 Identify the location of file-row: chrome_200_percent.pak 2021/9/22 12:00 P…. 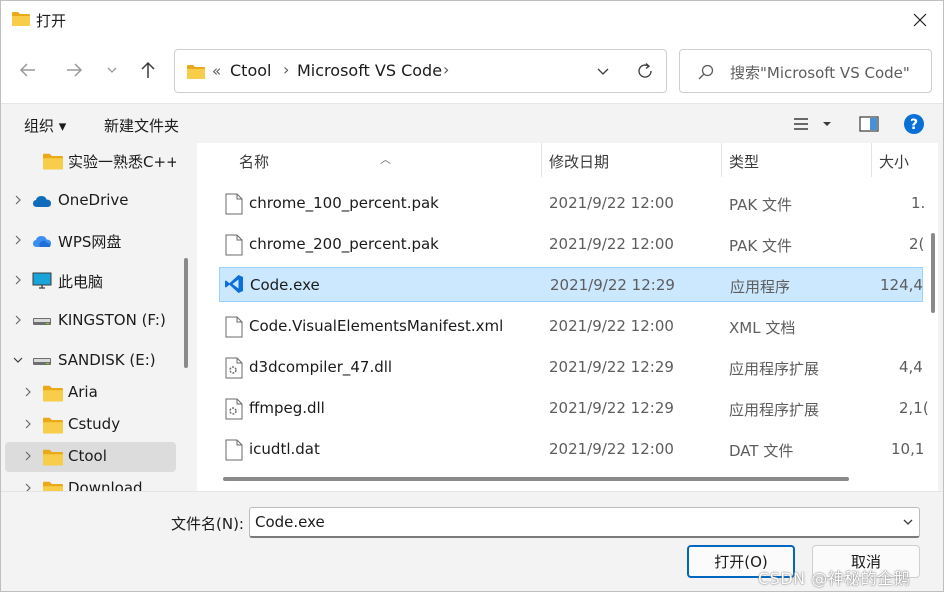
(572, 244).